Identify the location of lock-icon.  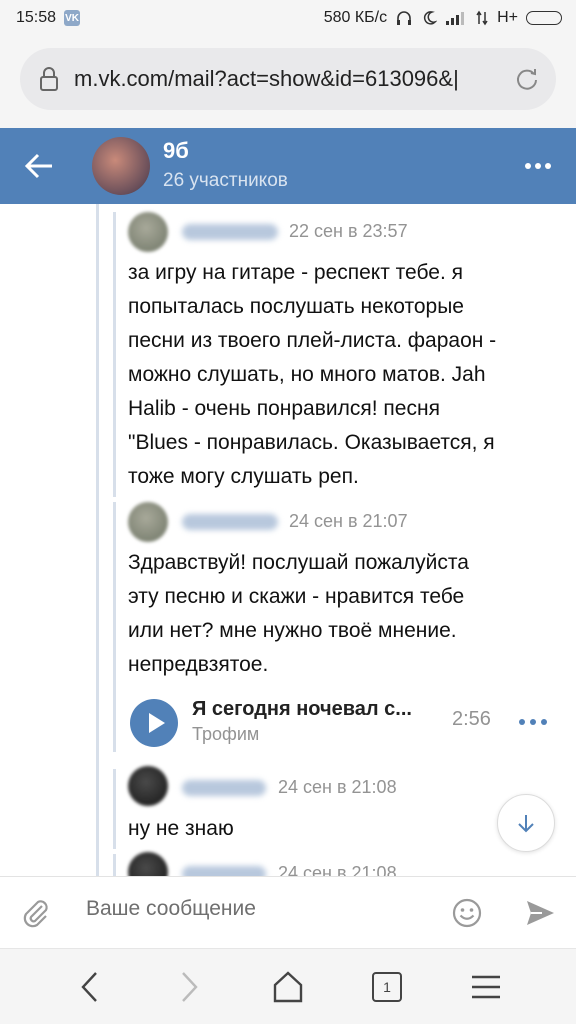
(49, 79).